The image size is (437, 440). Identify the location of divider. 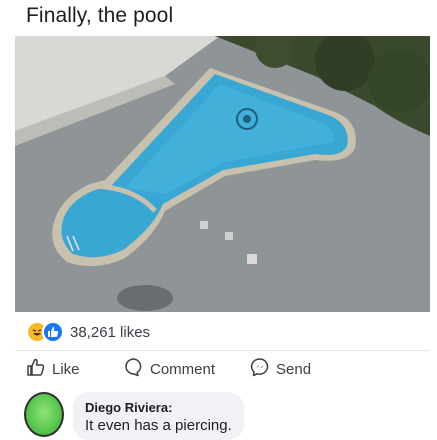
(222, 350).